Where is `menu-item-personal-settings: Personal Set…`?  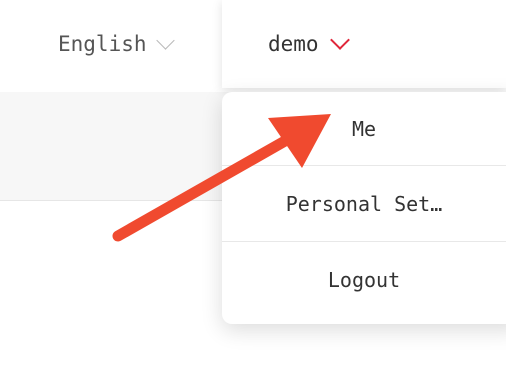 menu-item-personal-settings: Personal Set… is located at coordinates (364, 204).